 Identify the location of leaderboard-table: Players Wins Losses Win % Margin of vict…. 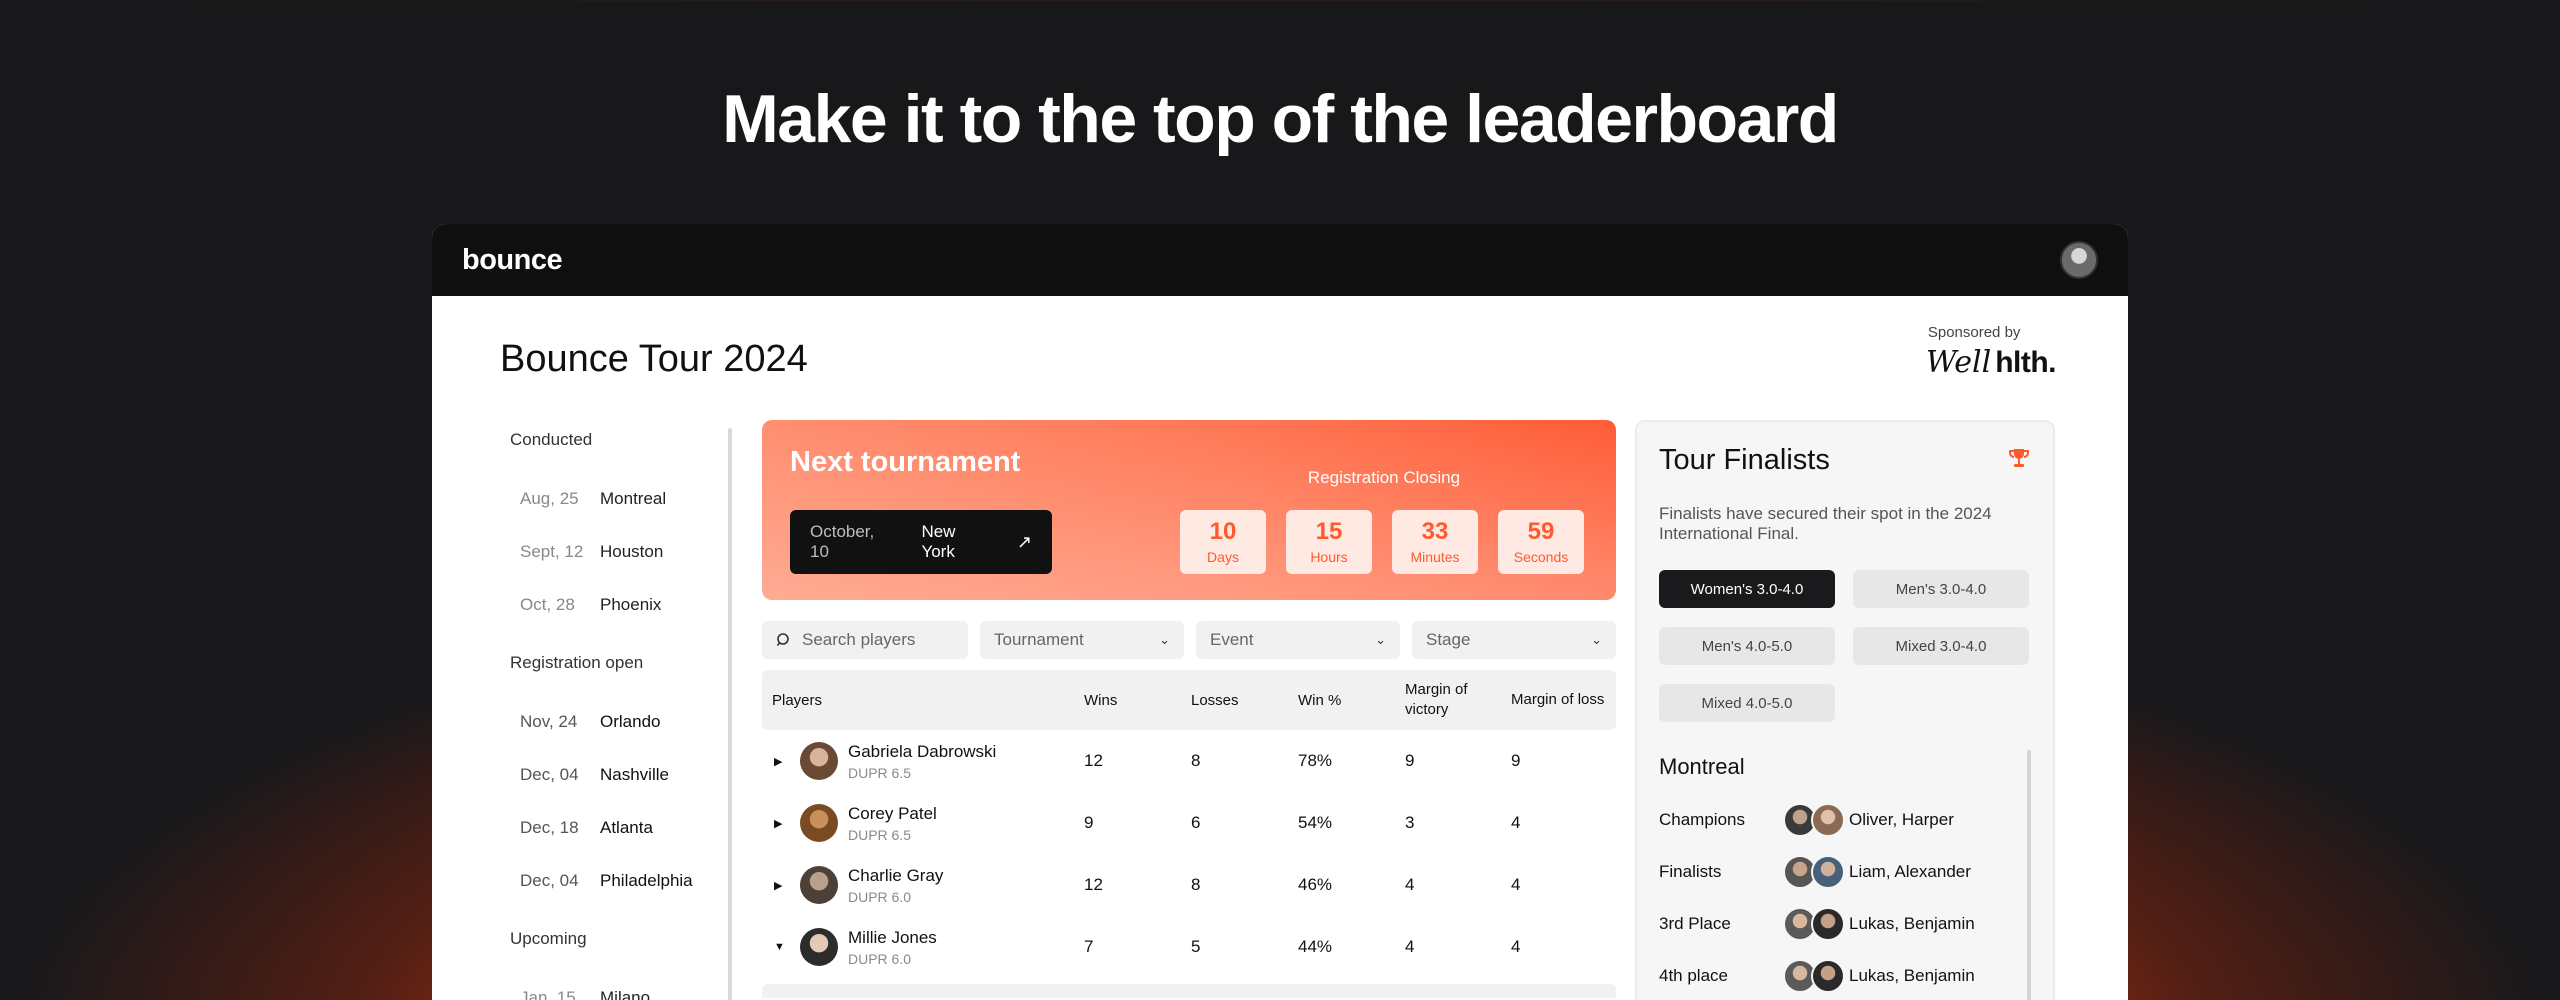
(1189, 834).